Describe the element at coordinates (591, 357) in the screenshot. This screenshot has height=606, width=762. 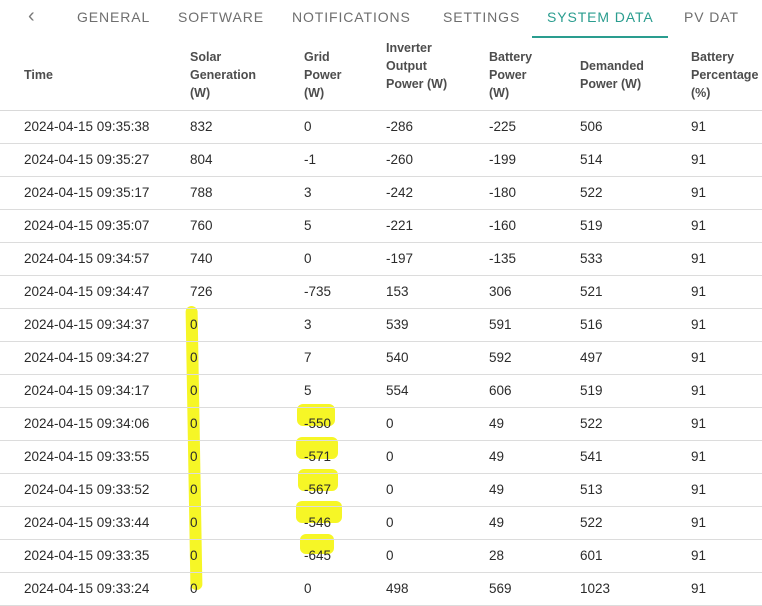
I see `cell-demanded-power: 497` at that location.